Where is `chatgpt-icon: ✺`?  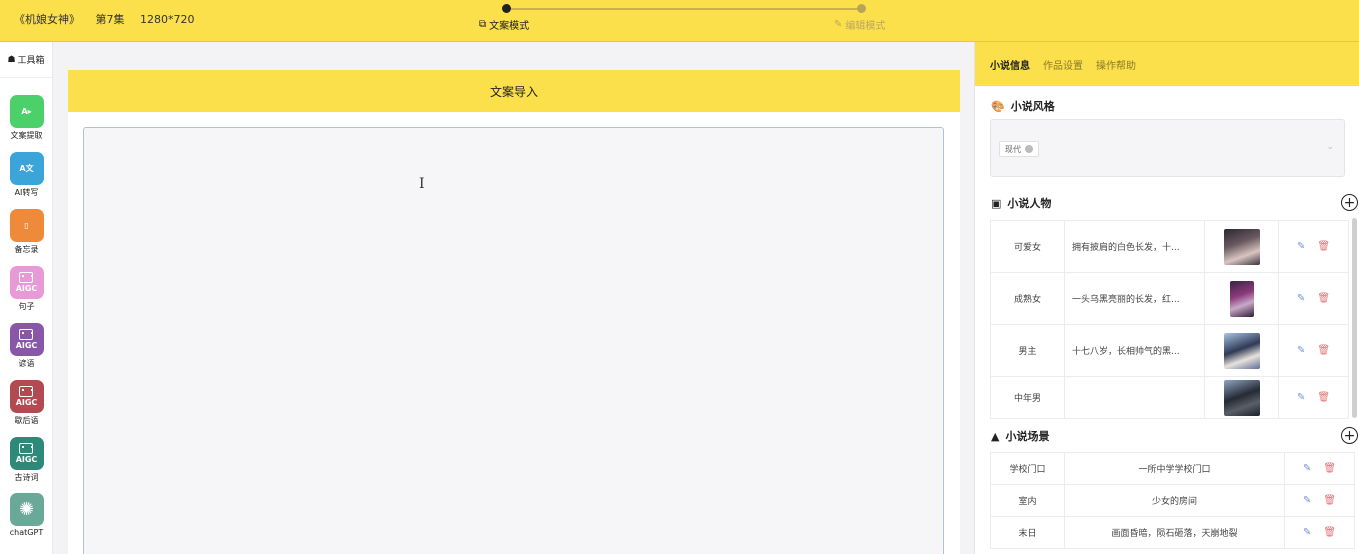
chatgpt-icon: ✺ is located at coordinates (26, 509).